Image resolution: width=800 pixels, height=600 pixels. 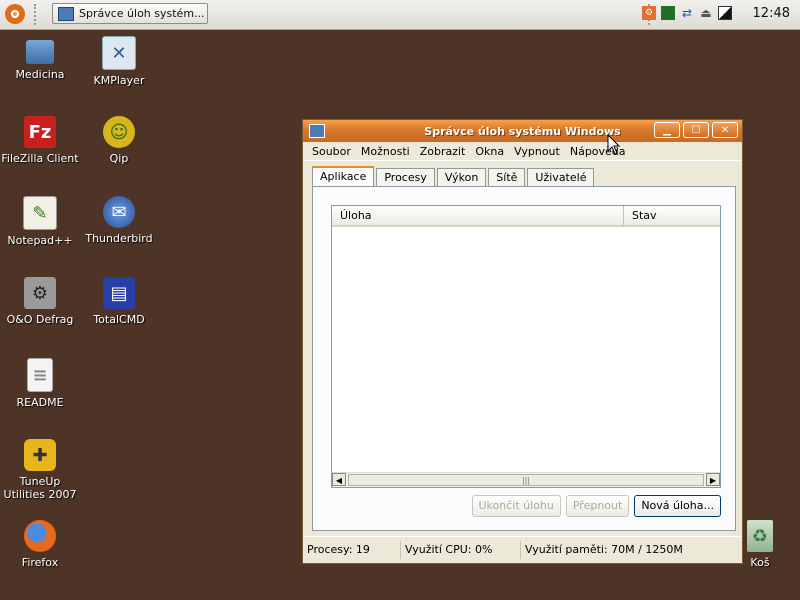 What do you see at coordinates (119, 319) in the screenshot?
I see `desktop-icon-label: TotalCMD` at bounding box center [119, 319].